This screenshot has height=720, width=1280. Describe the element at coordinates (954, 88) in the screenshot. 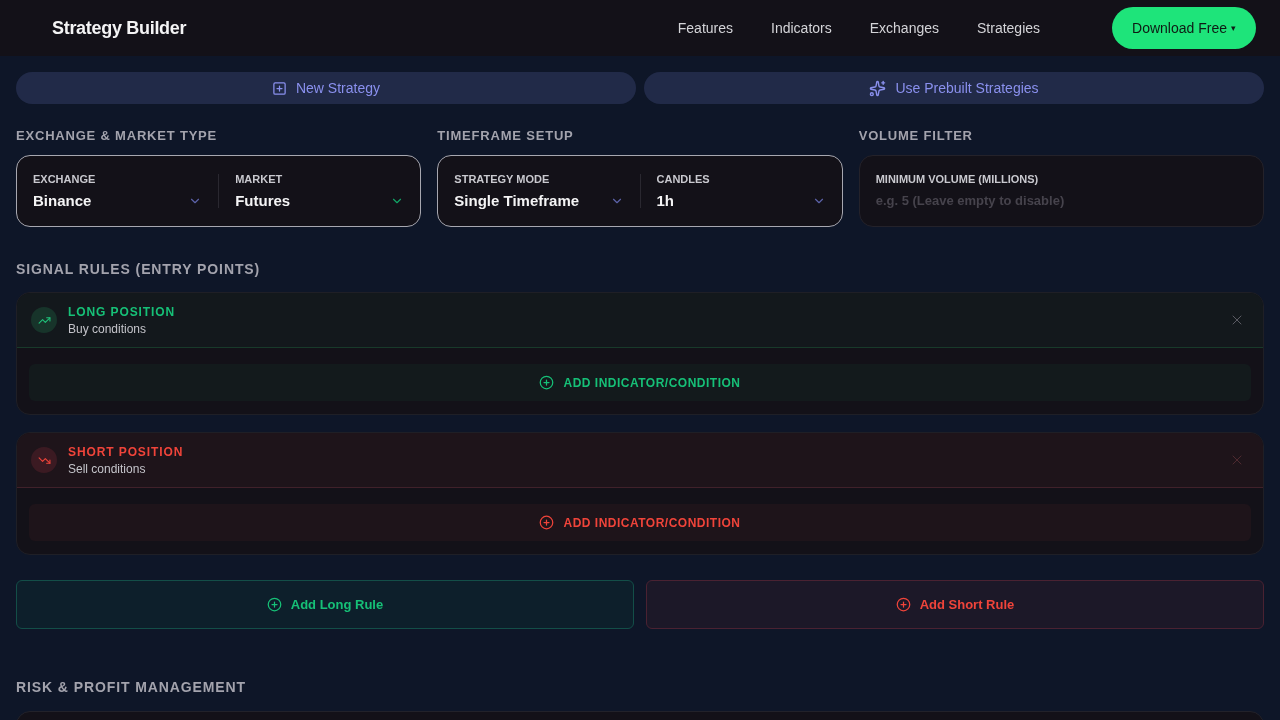

I see `prebuilt-strategies-button: Use Prebuilt Strategies` at that location.